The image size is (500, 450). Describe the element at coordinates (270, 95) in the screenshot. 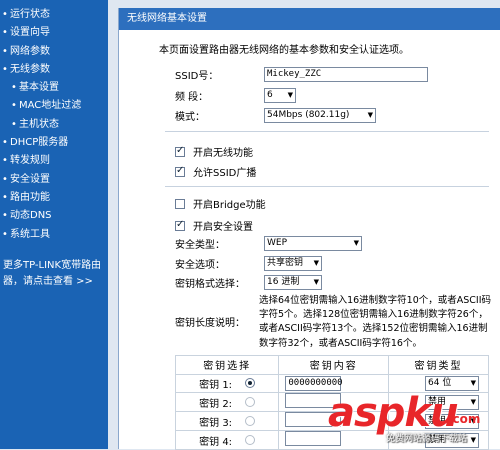

I see `channel-value: 6` at that location.